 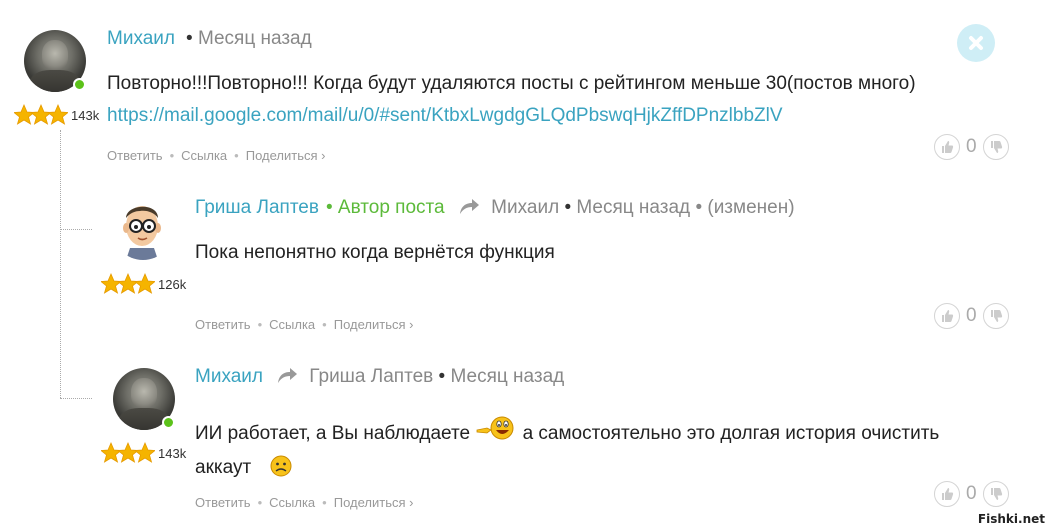 I want to click on watermark: Fishki.net, so click(x=1011, y=519).